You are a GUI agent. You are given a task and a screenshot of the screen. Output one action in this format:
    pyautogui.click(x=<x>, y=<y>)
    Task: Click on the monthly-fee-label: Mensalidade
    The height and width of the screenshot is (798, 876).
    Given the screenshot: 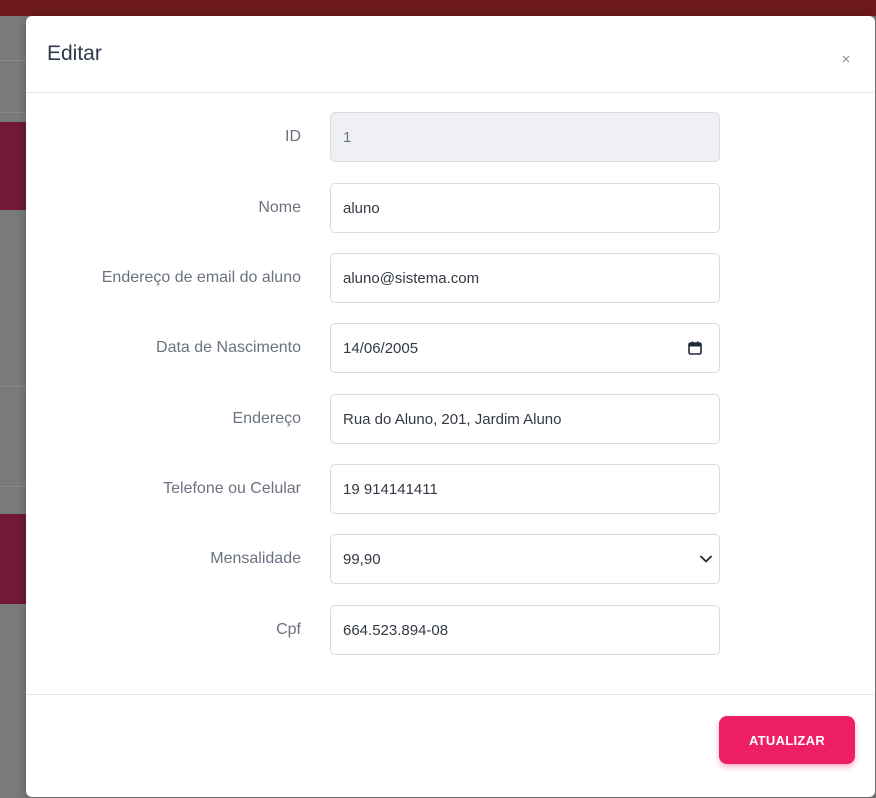 What is the action you would take?
    pyautogui.click(x=255, y=558)
    